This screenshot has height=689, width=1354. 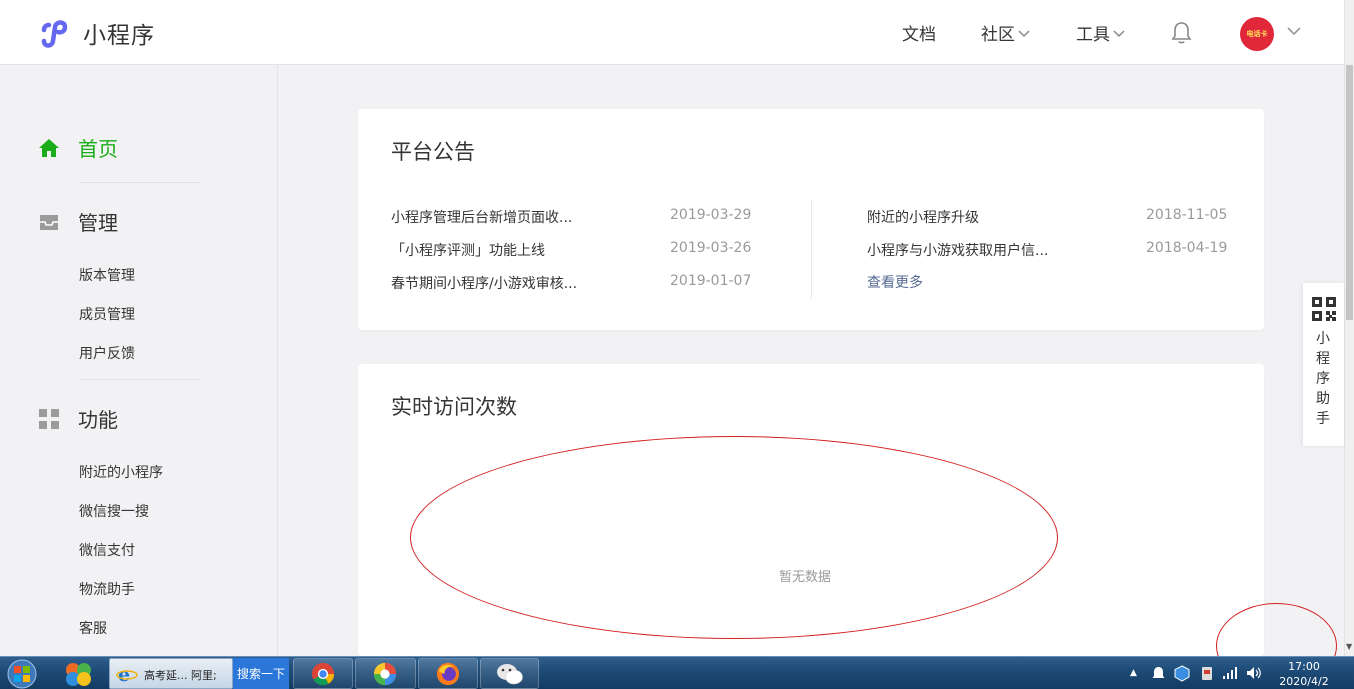 I want to click on sidebar-item-home-label: 首页, so click(x=98, y=149).